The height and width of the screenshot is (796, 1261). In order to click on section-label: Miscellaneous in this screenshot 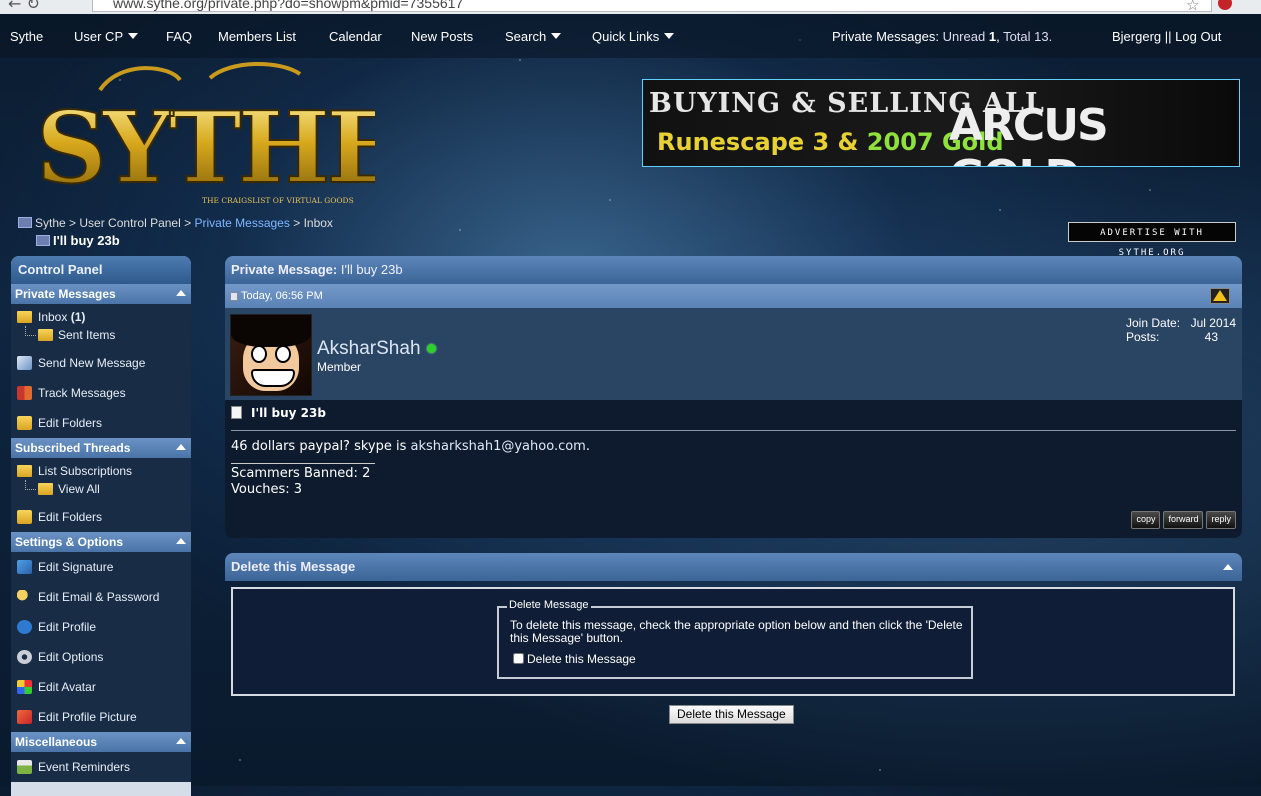, I will do `click(56, 742)`.